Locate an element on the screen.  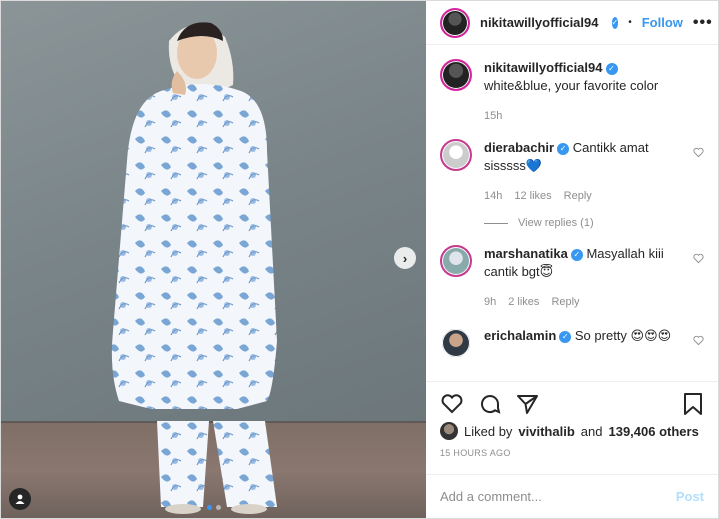
liked-by-prefix: Liked by is located at coordinates (488, 431).